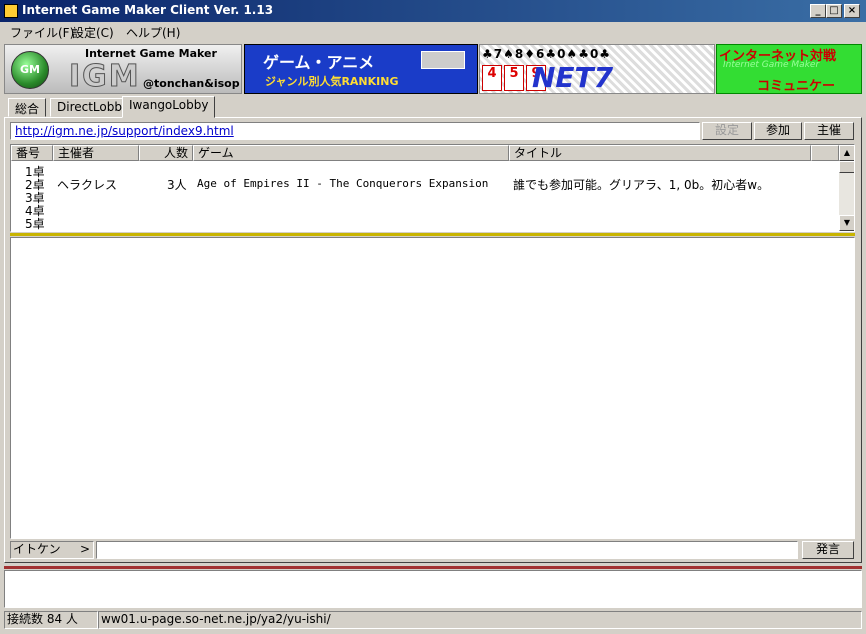  I want to click on column-header-number: 番号, so click(32, 153).